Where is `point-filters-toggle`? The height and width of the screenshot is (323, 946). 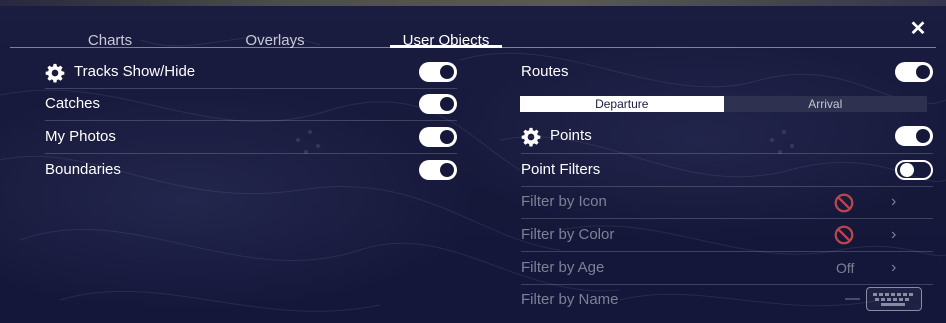 point-filters-toggle is located at coordinates (914, 170).